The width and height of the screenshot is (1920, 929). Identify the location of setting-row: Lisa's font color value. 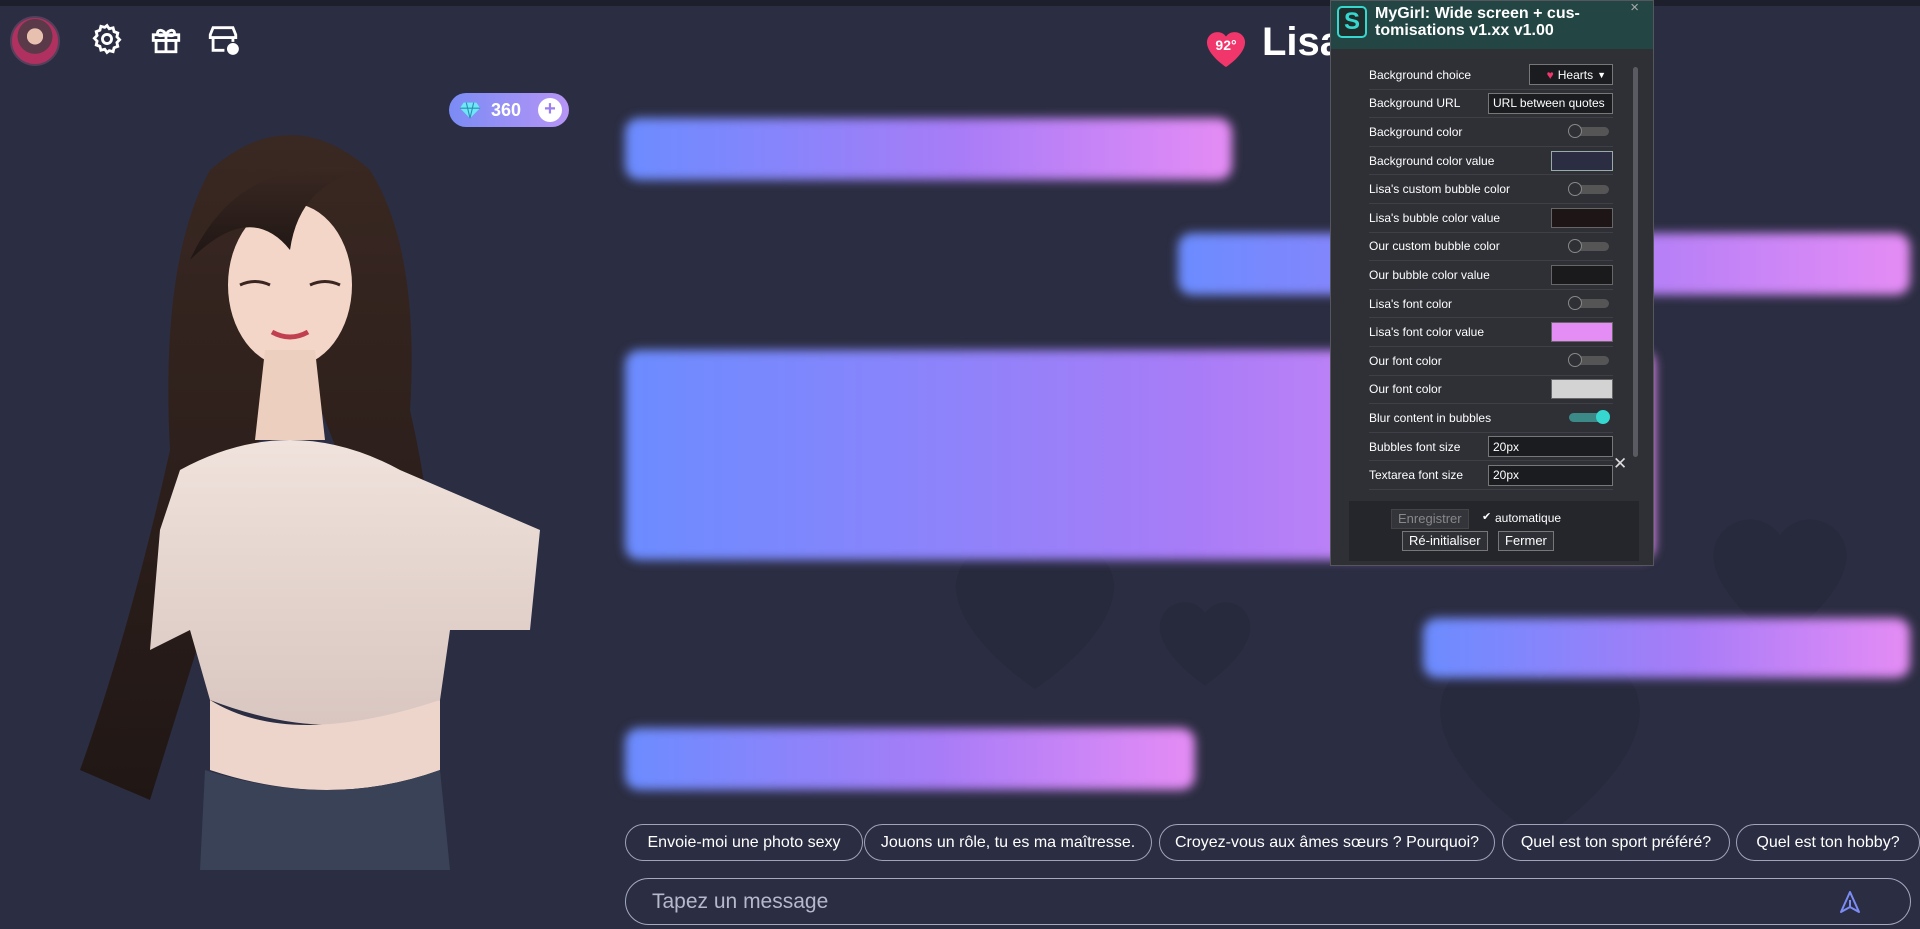
(1491, 332).